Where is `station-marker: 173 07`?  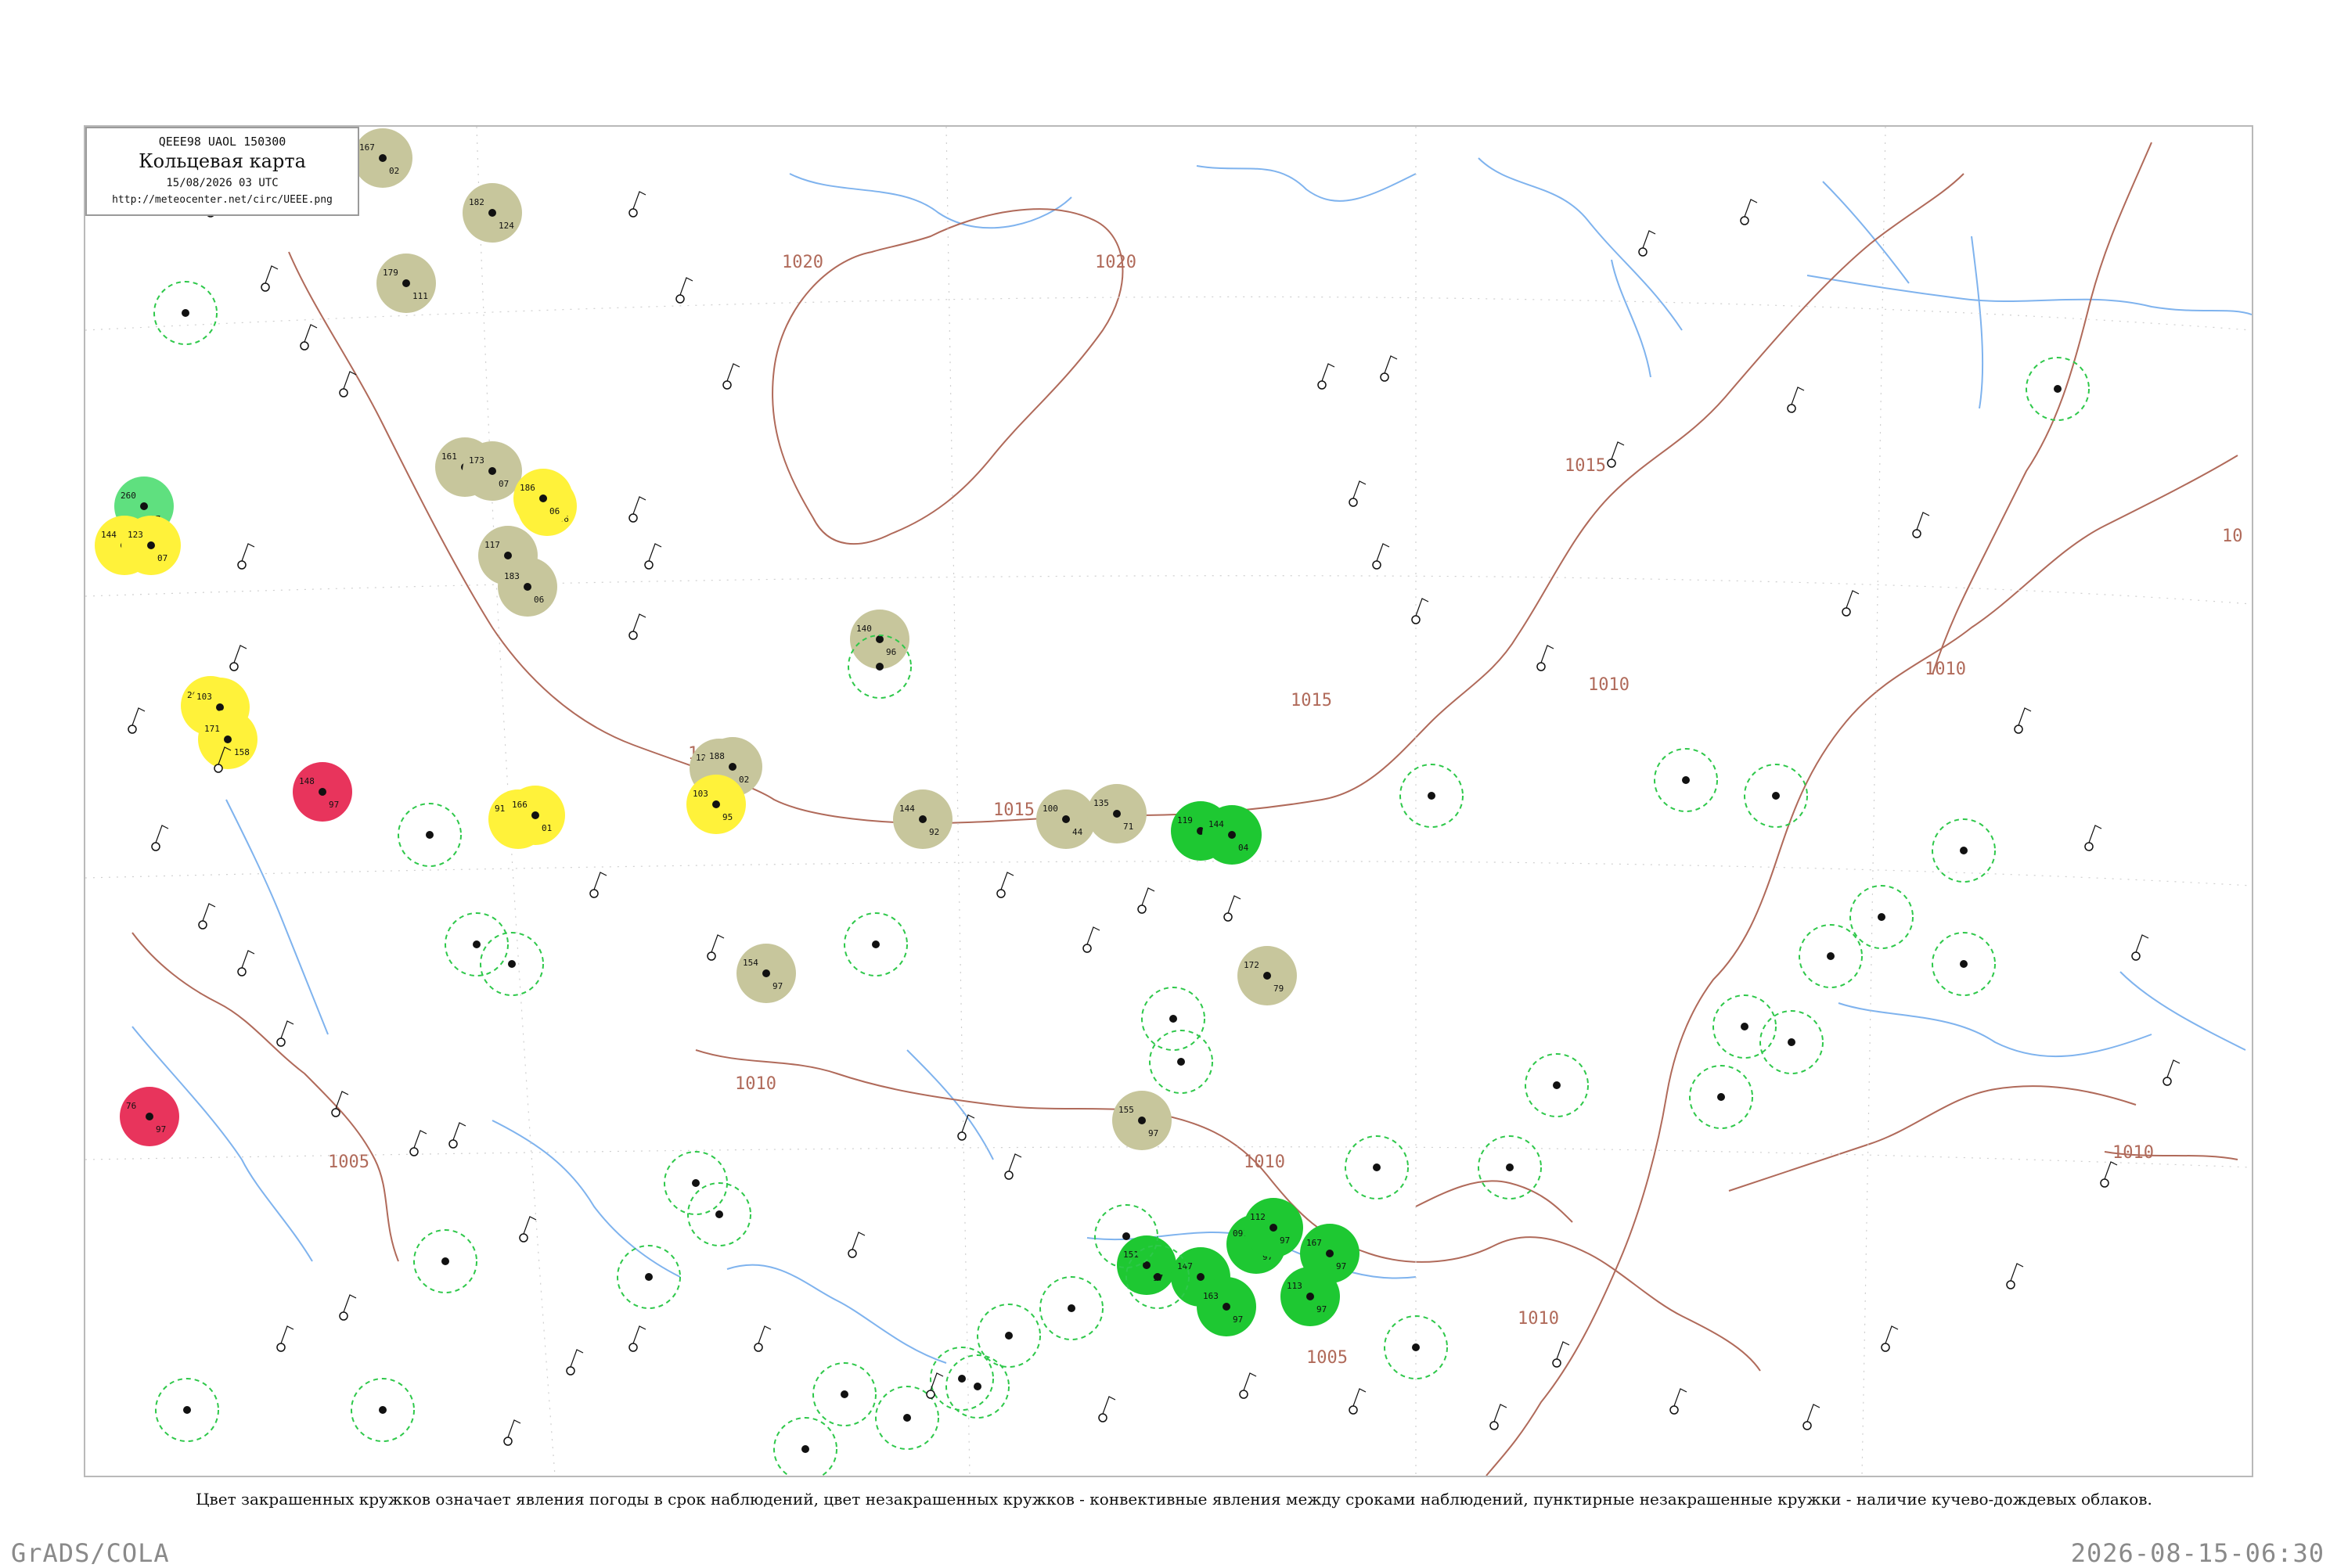 station-marker: 173 07 is located at coordinates (492, 471).